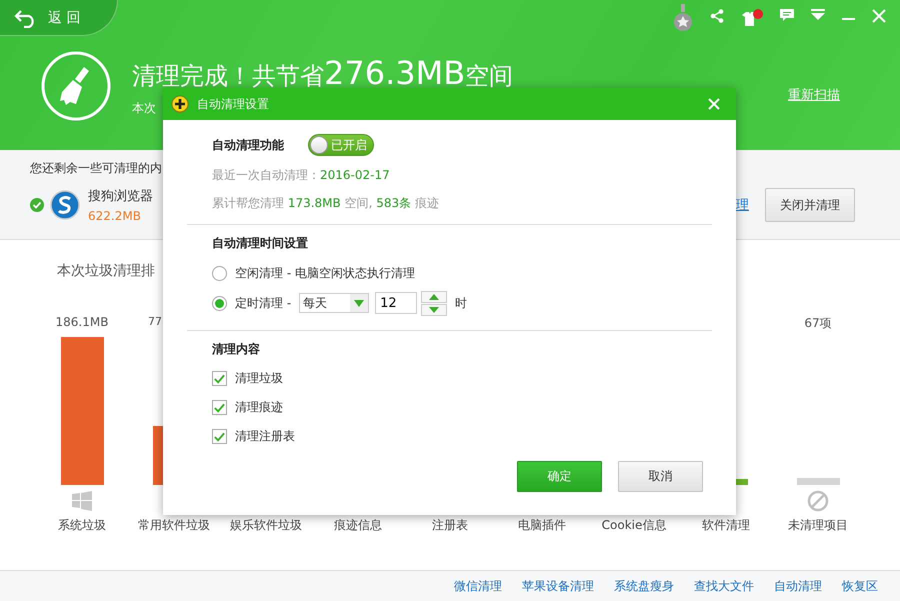 Image resolution: width=900 pixels, height=601 pixels. I want to click on plus-logo-icon, so click(180, 104).